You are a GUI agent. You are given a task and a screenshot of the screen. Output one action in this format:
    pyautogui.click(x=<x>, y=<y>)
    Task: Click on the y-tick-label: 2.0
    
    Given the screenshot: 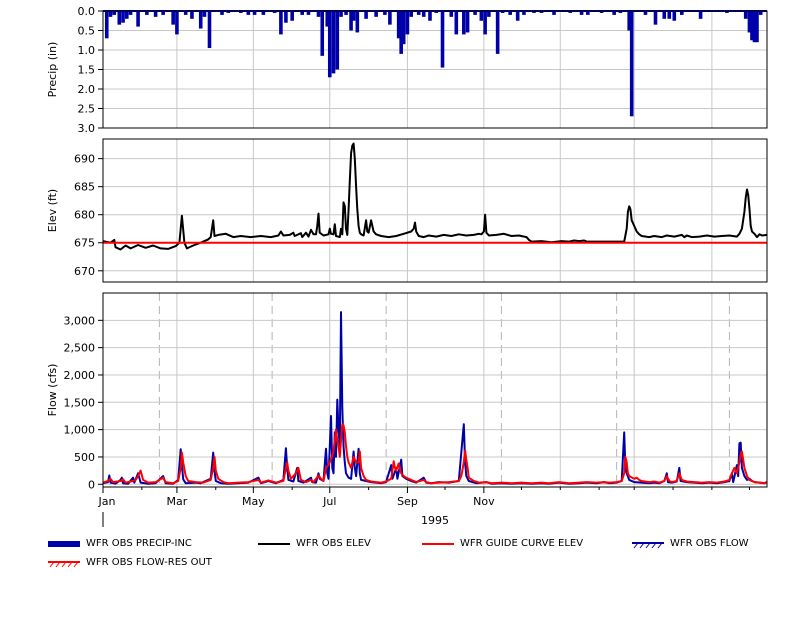 What is the action you would take?
    pyautogui.click(x=87, y=89)
    